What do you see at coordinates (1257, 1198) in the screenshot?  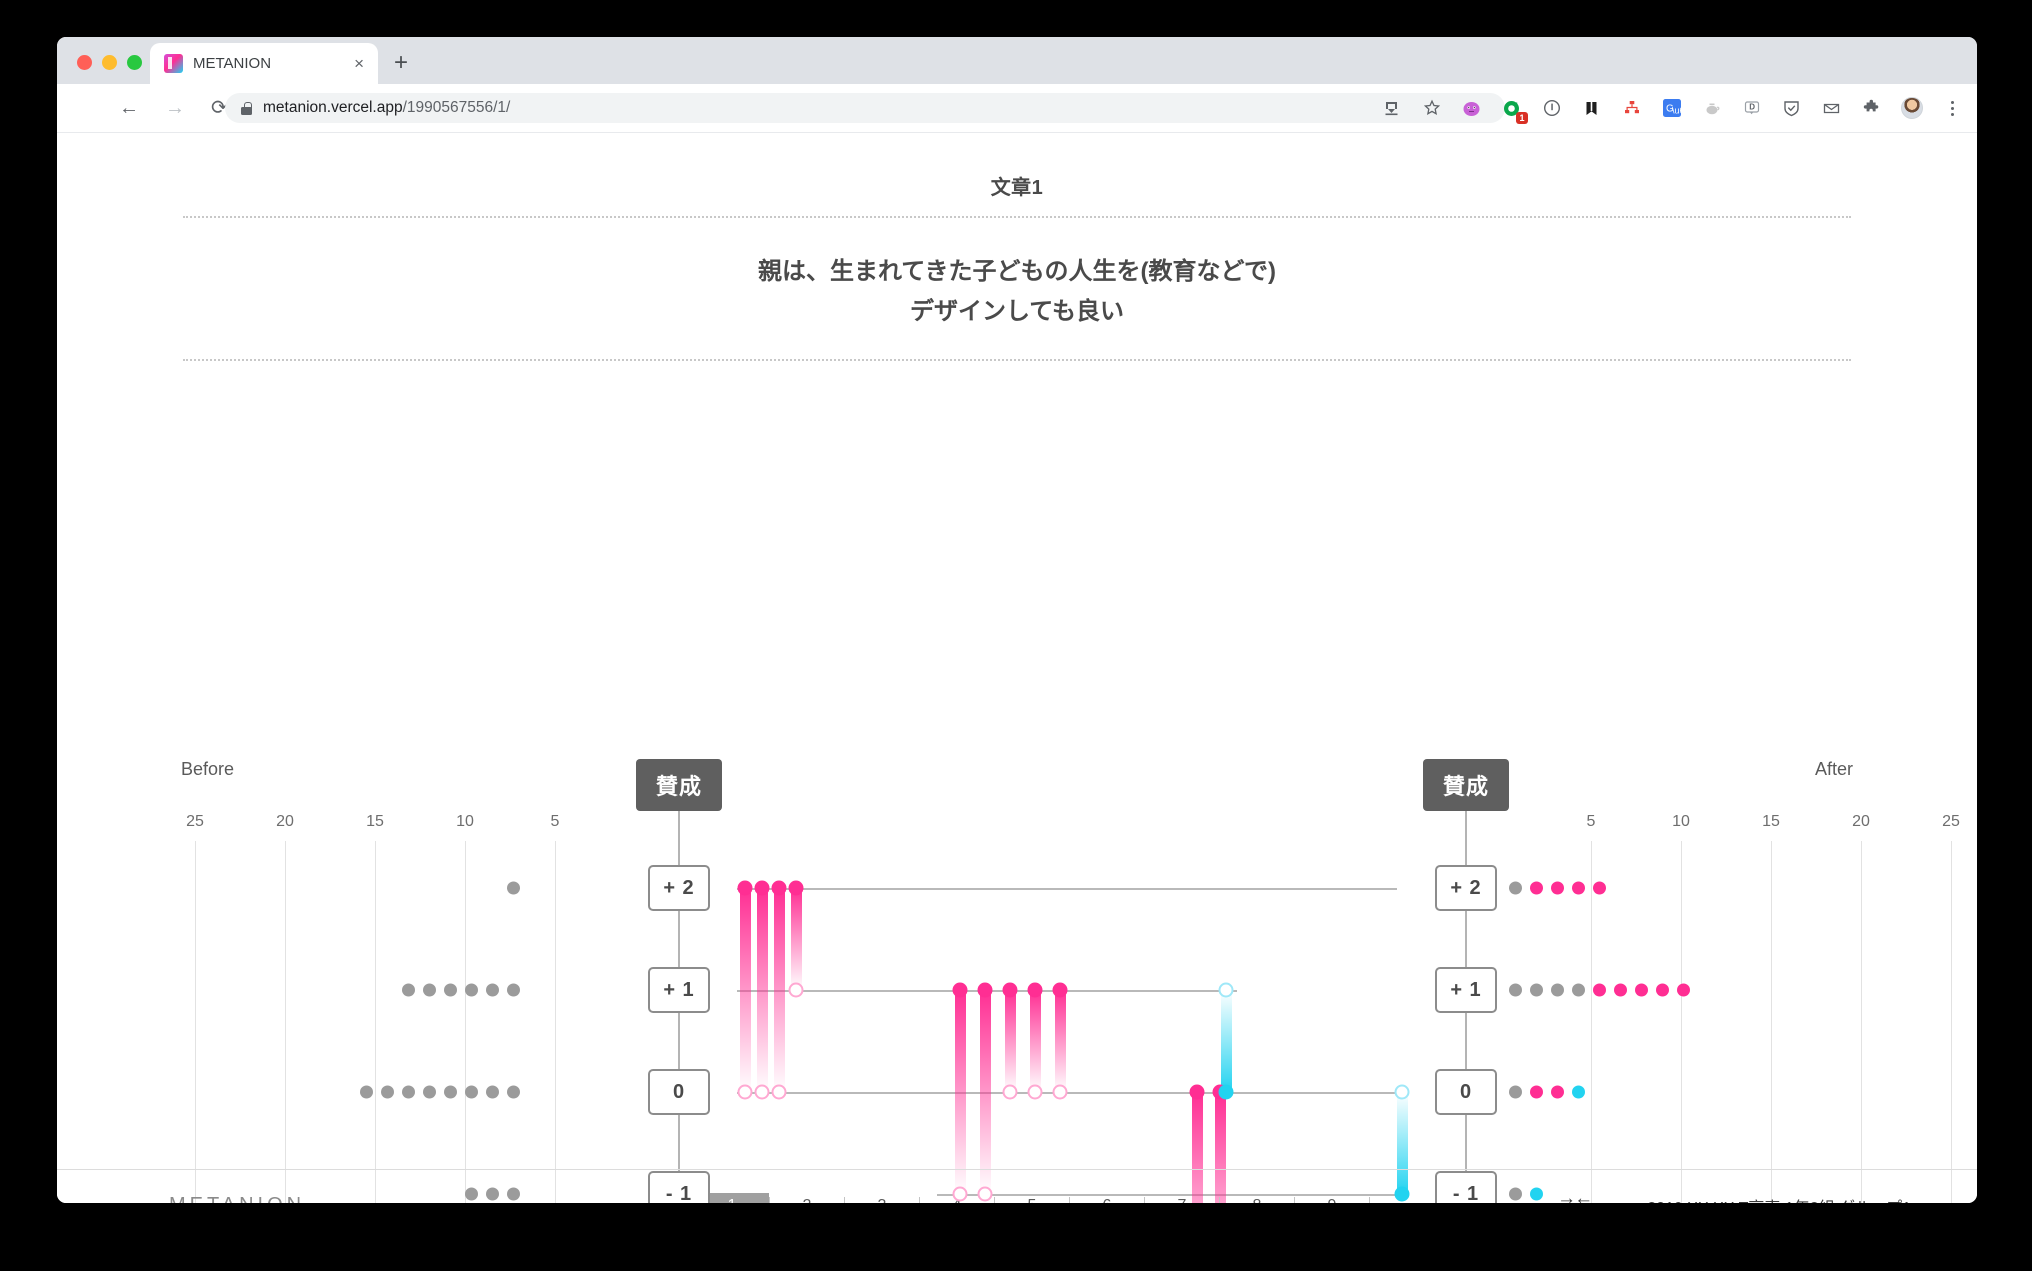 I see `page-button-8: 8` at bounding box center [1257, 1198].